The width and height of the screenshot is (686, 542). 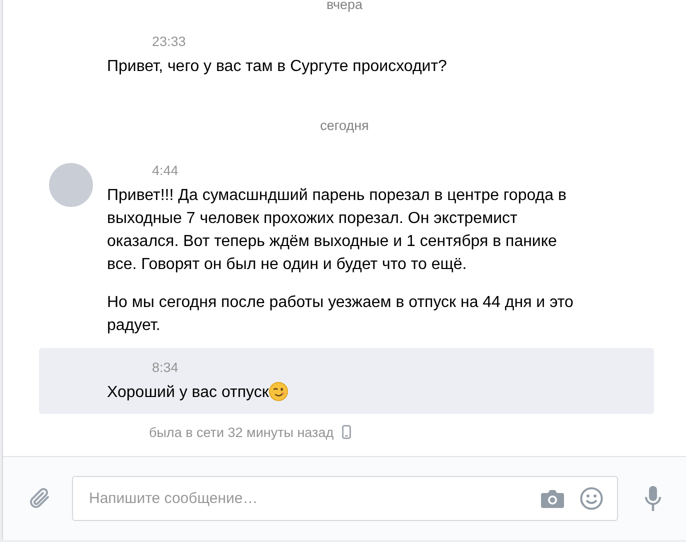 What do you see at coordinates (653, 498) in the screenshot?
I see `microphone-icon` at bounding box center [653, 498].